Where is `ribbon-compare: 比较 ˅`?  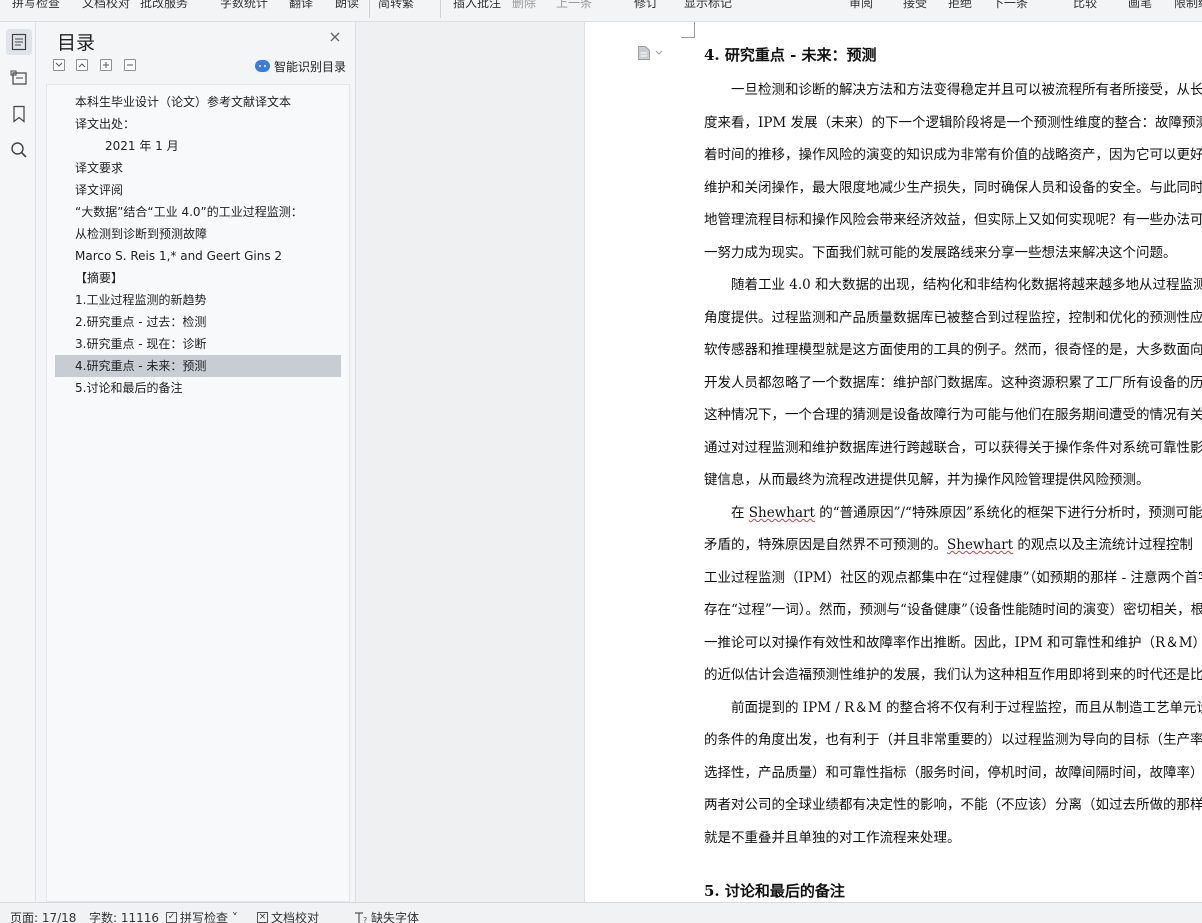
ribbon-compare: 比较 ˅ is located at coordinates (1090, 5).